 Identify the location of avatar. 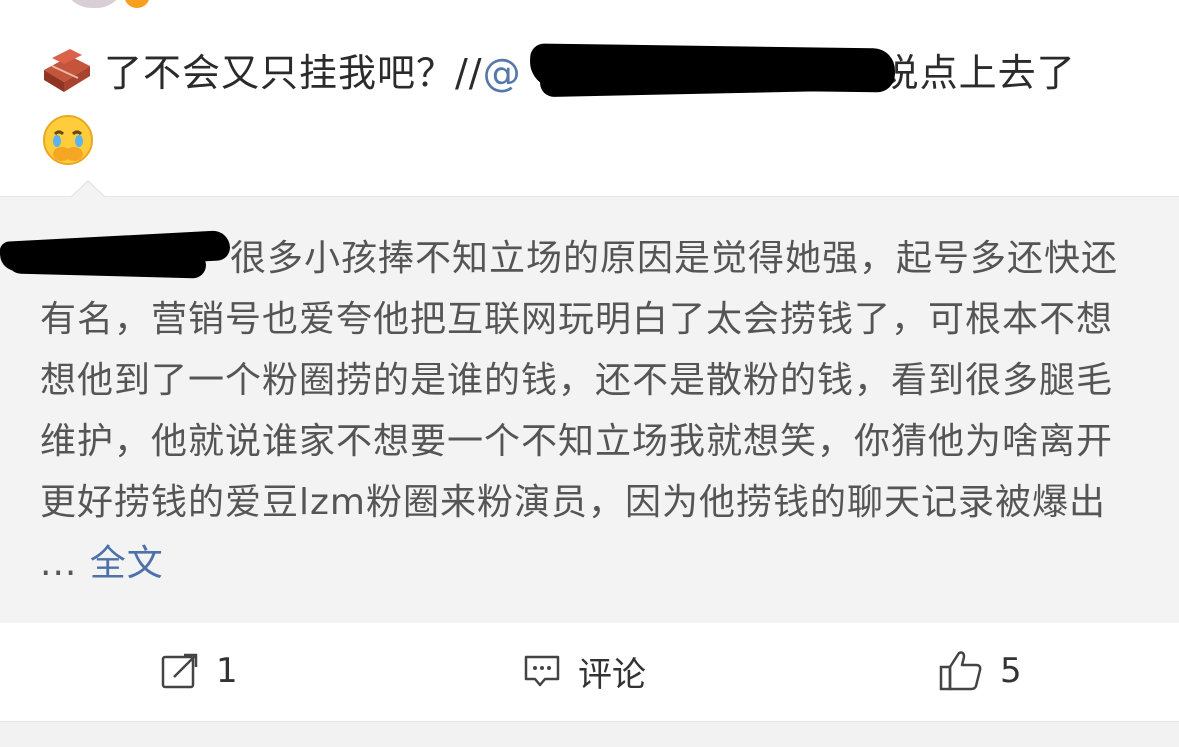
(94, 4).